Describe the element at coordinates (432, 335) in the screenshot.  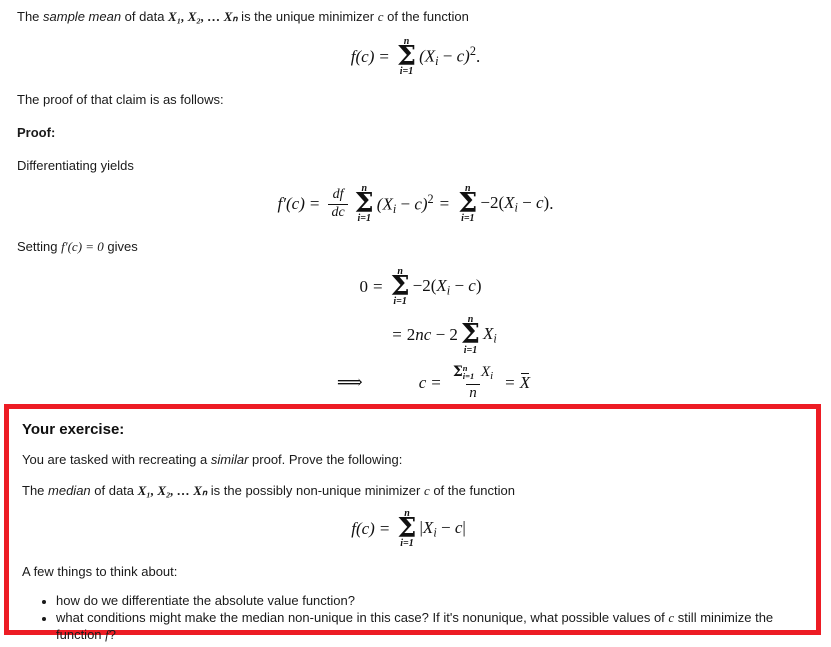
I see `eq4-coefficient: 2nc − 2` at that location.